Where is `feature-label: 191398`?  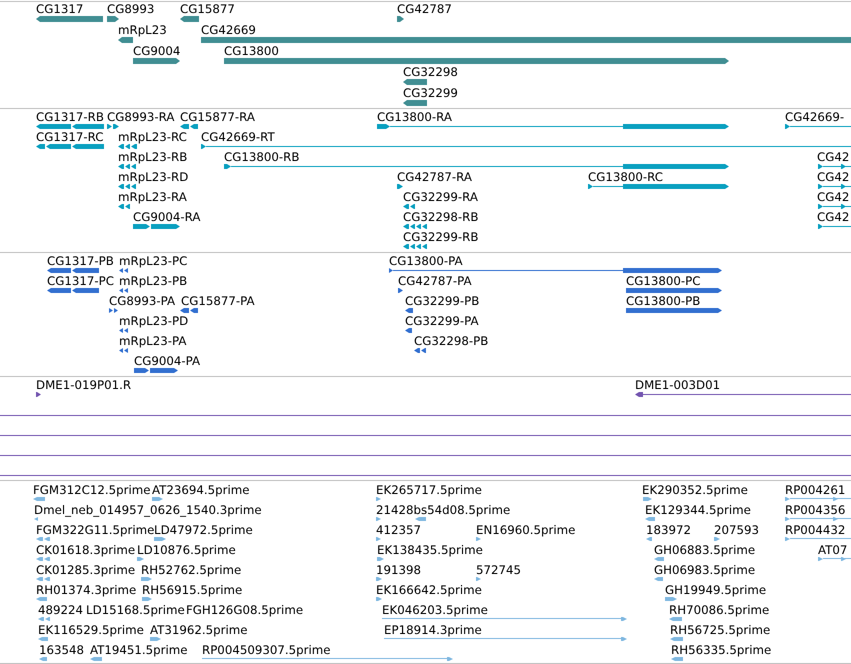
feature-label: 191398 is located at coordinates (399, 570).